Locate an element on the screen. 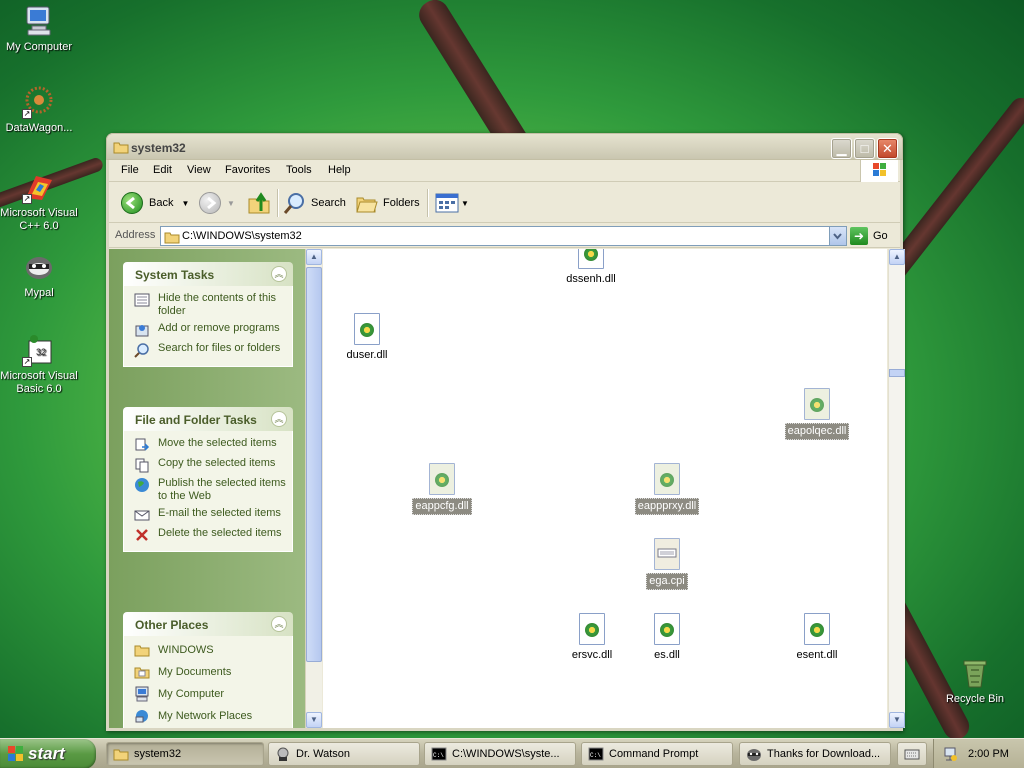  task-move-items: Move the selected items is located at coordinates (210, 445).